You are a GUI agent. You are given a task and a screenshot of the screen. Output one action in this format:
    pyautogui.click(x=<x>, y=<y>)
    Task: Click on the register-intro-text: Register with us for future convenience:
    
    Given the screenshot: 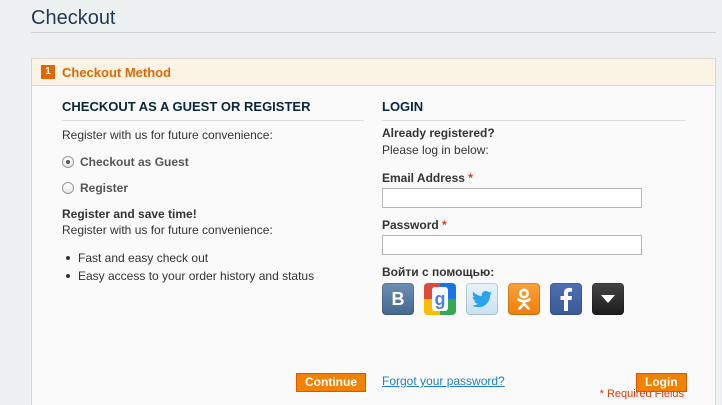 What is the action you would take?
    pyautogui.click(x=167, y=135)
    